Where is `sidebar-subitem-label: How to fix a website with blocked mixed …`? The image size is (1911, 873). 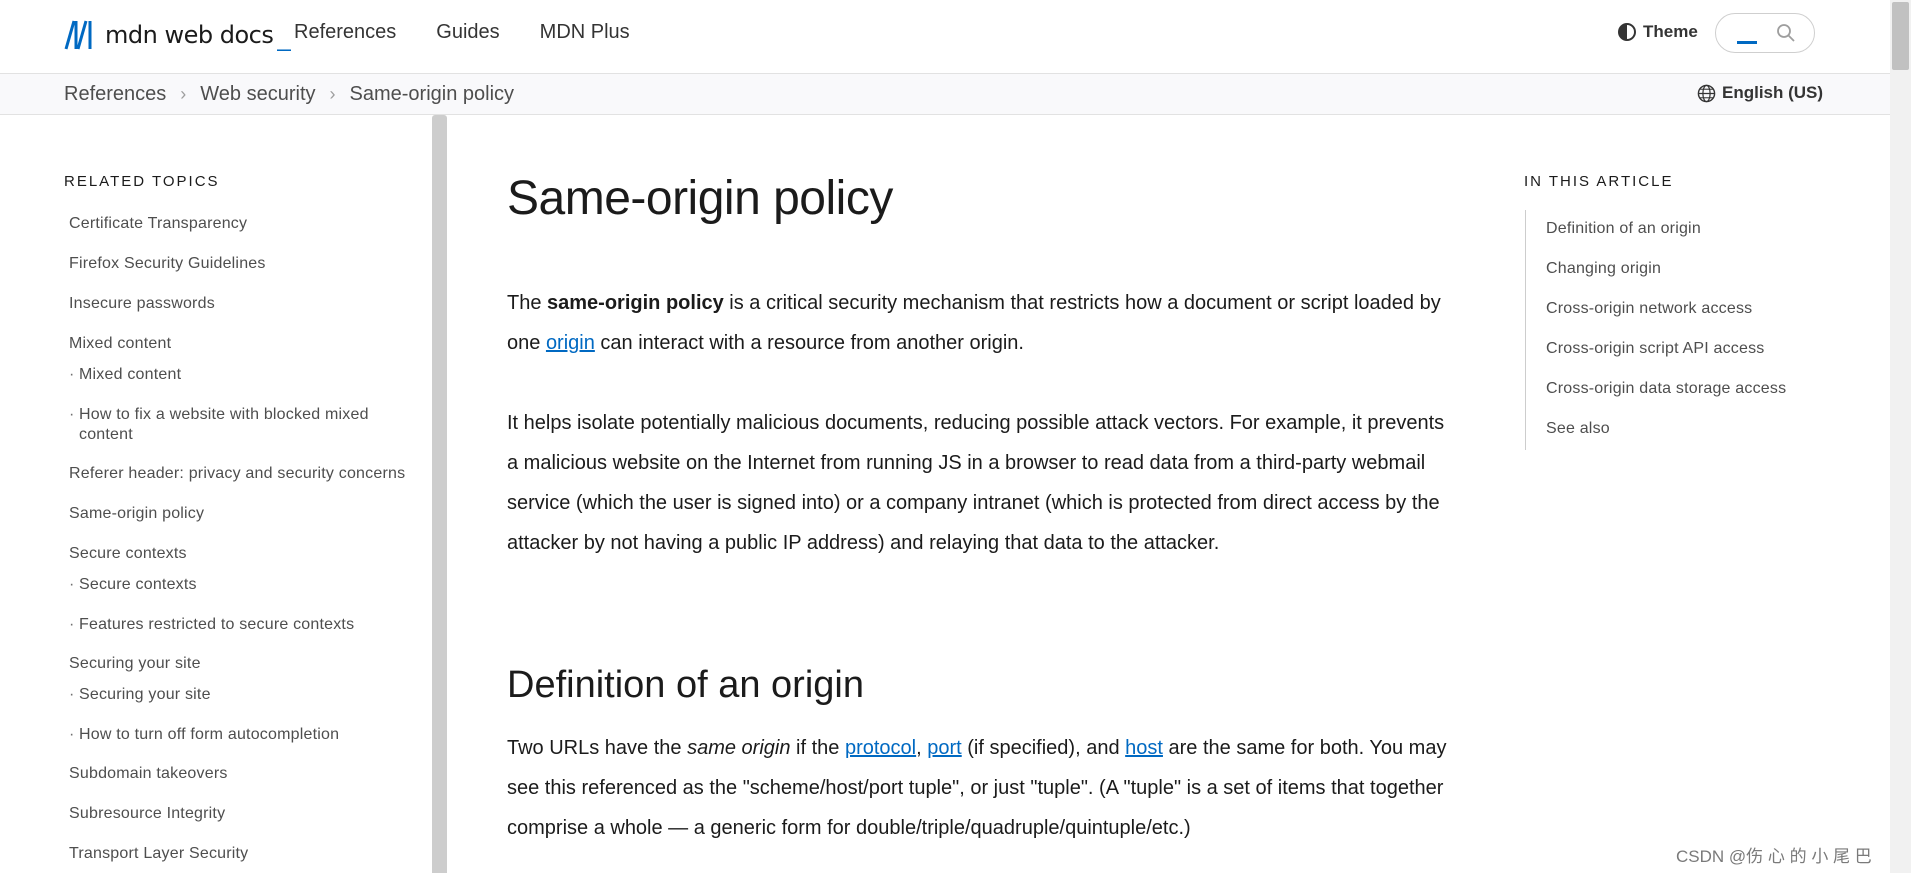 sidebar-subitem-label: How to fix a website with blocked mixed … is located at coordinates (224, 424).